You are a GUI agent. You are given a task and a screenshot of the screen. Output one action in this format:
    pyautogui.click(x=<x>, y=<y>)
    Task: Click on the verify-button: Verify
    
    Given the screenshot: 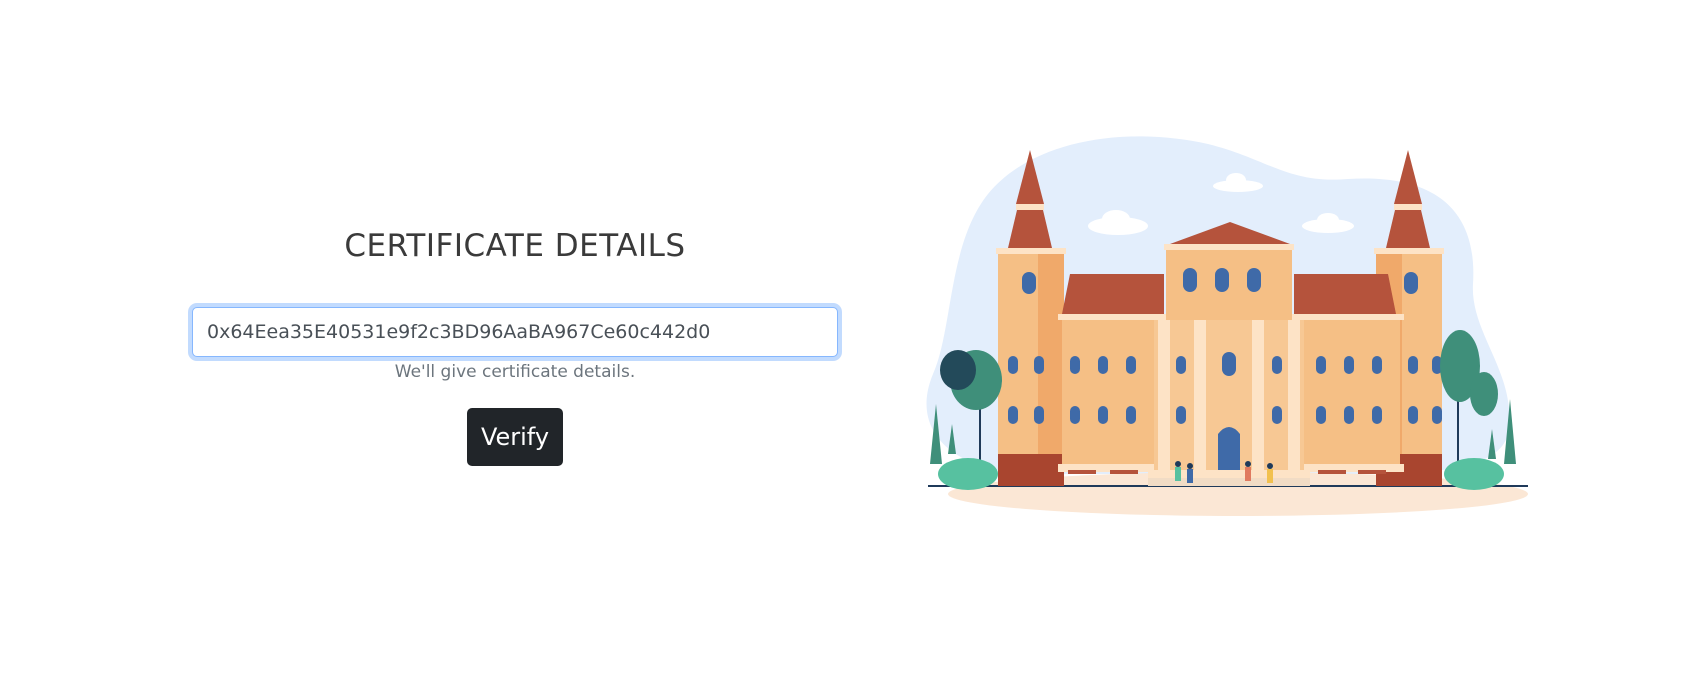 What is the action you would take?
    pyautogui.click(x=515, y=437)
    